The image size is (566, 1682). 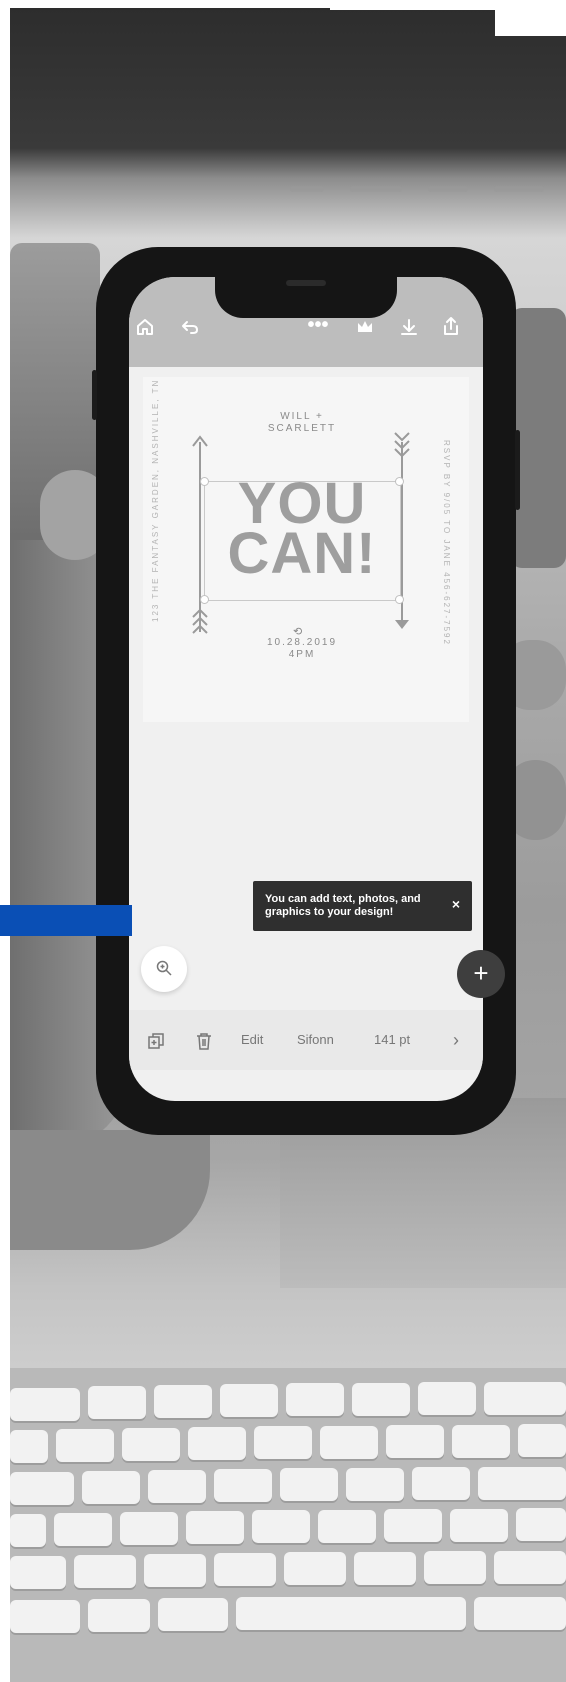 I want to click on left-arrow-line, so click(x=200, y=537).